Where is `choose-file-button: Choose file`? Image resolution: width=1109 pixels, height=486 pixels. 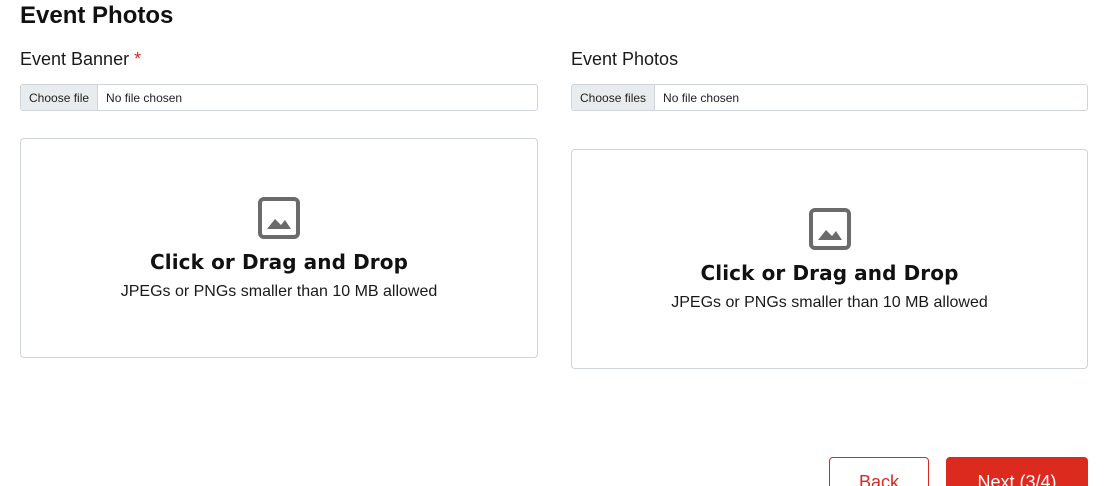 choose-file-button: Choose file is located at coordinates (60, 97).